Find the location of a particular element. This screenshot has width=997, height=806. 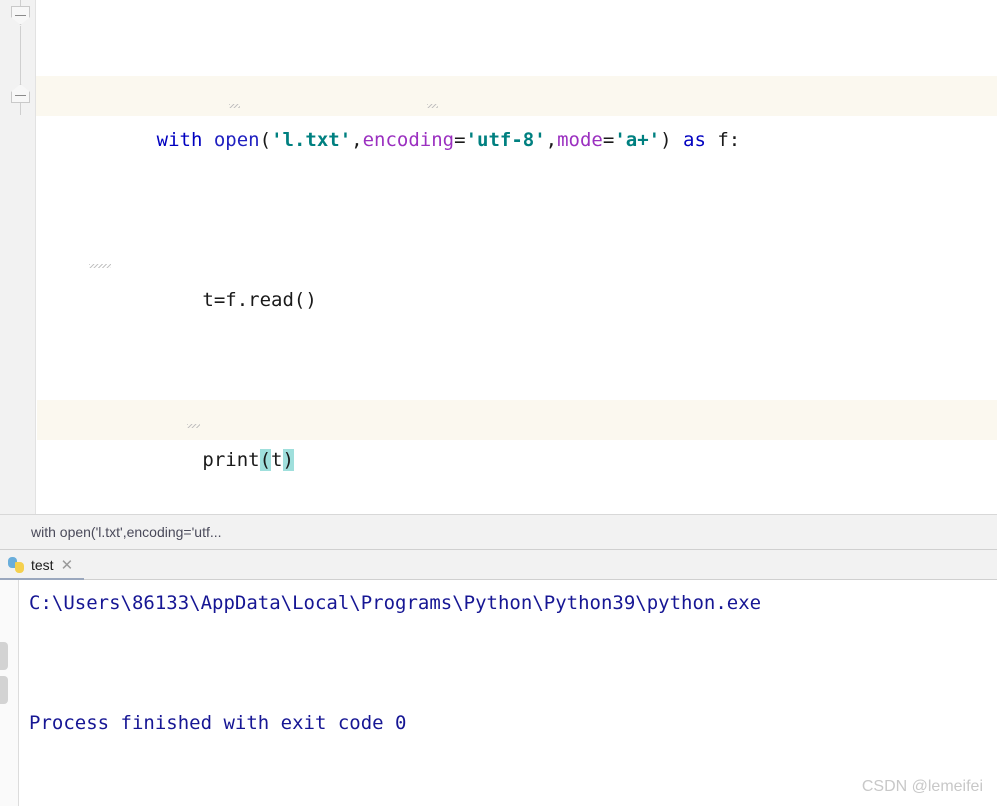

token-kwarg-encoding: encoding is located at coordinates (408, 140).